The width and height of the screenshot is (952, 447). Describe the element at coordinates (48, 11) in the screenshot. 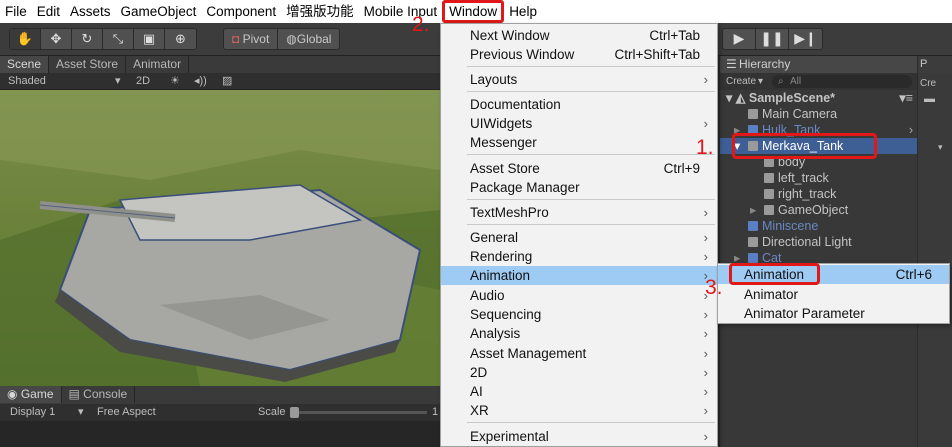

I see `menu-edit: Edit` at that location.